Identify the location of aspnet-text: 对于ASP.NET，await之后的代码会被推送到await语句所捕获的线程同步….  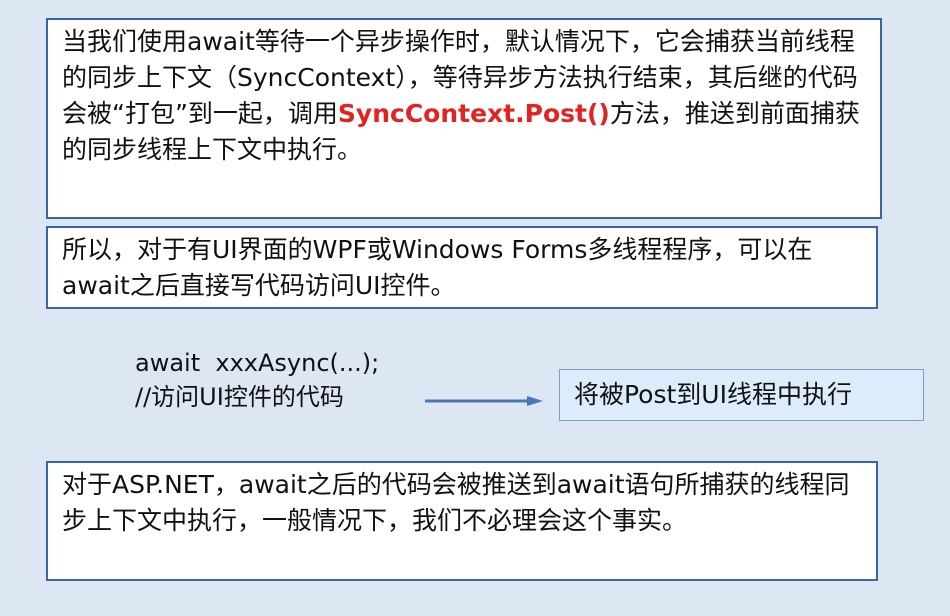
(456, 502).